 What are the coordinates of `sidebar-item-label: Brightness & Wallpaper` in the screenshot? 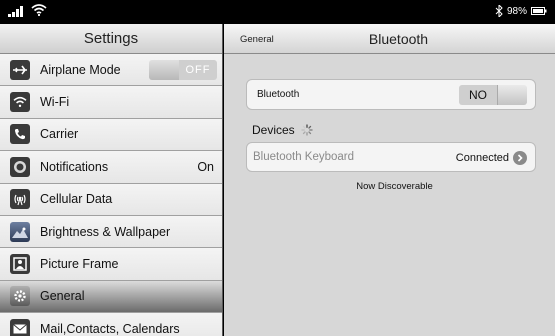 It's located at (105, 231).